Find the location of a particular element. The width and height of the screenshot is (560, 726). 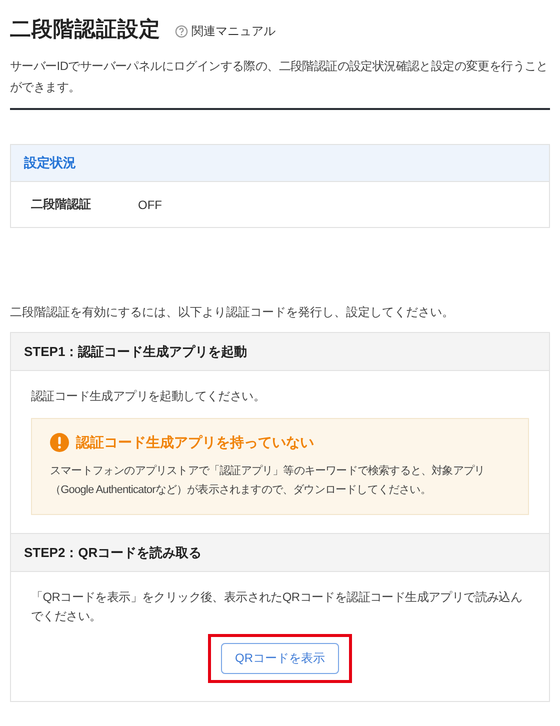

show-qr-button: QRコードを表示 is located at coordinates (280, 658).